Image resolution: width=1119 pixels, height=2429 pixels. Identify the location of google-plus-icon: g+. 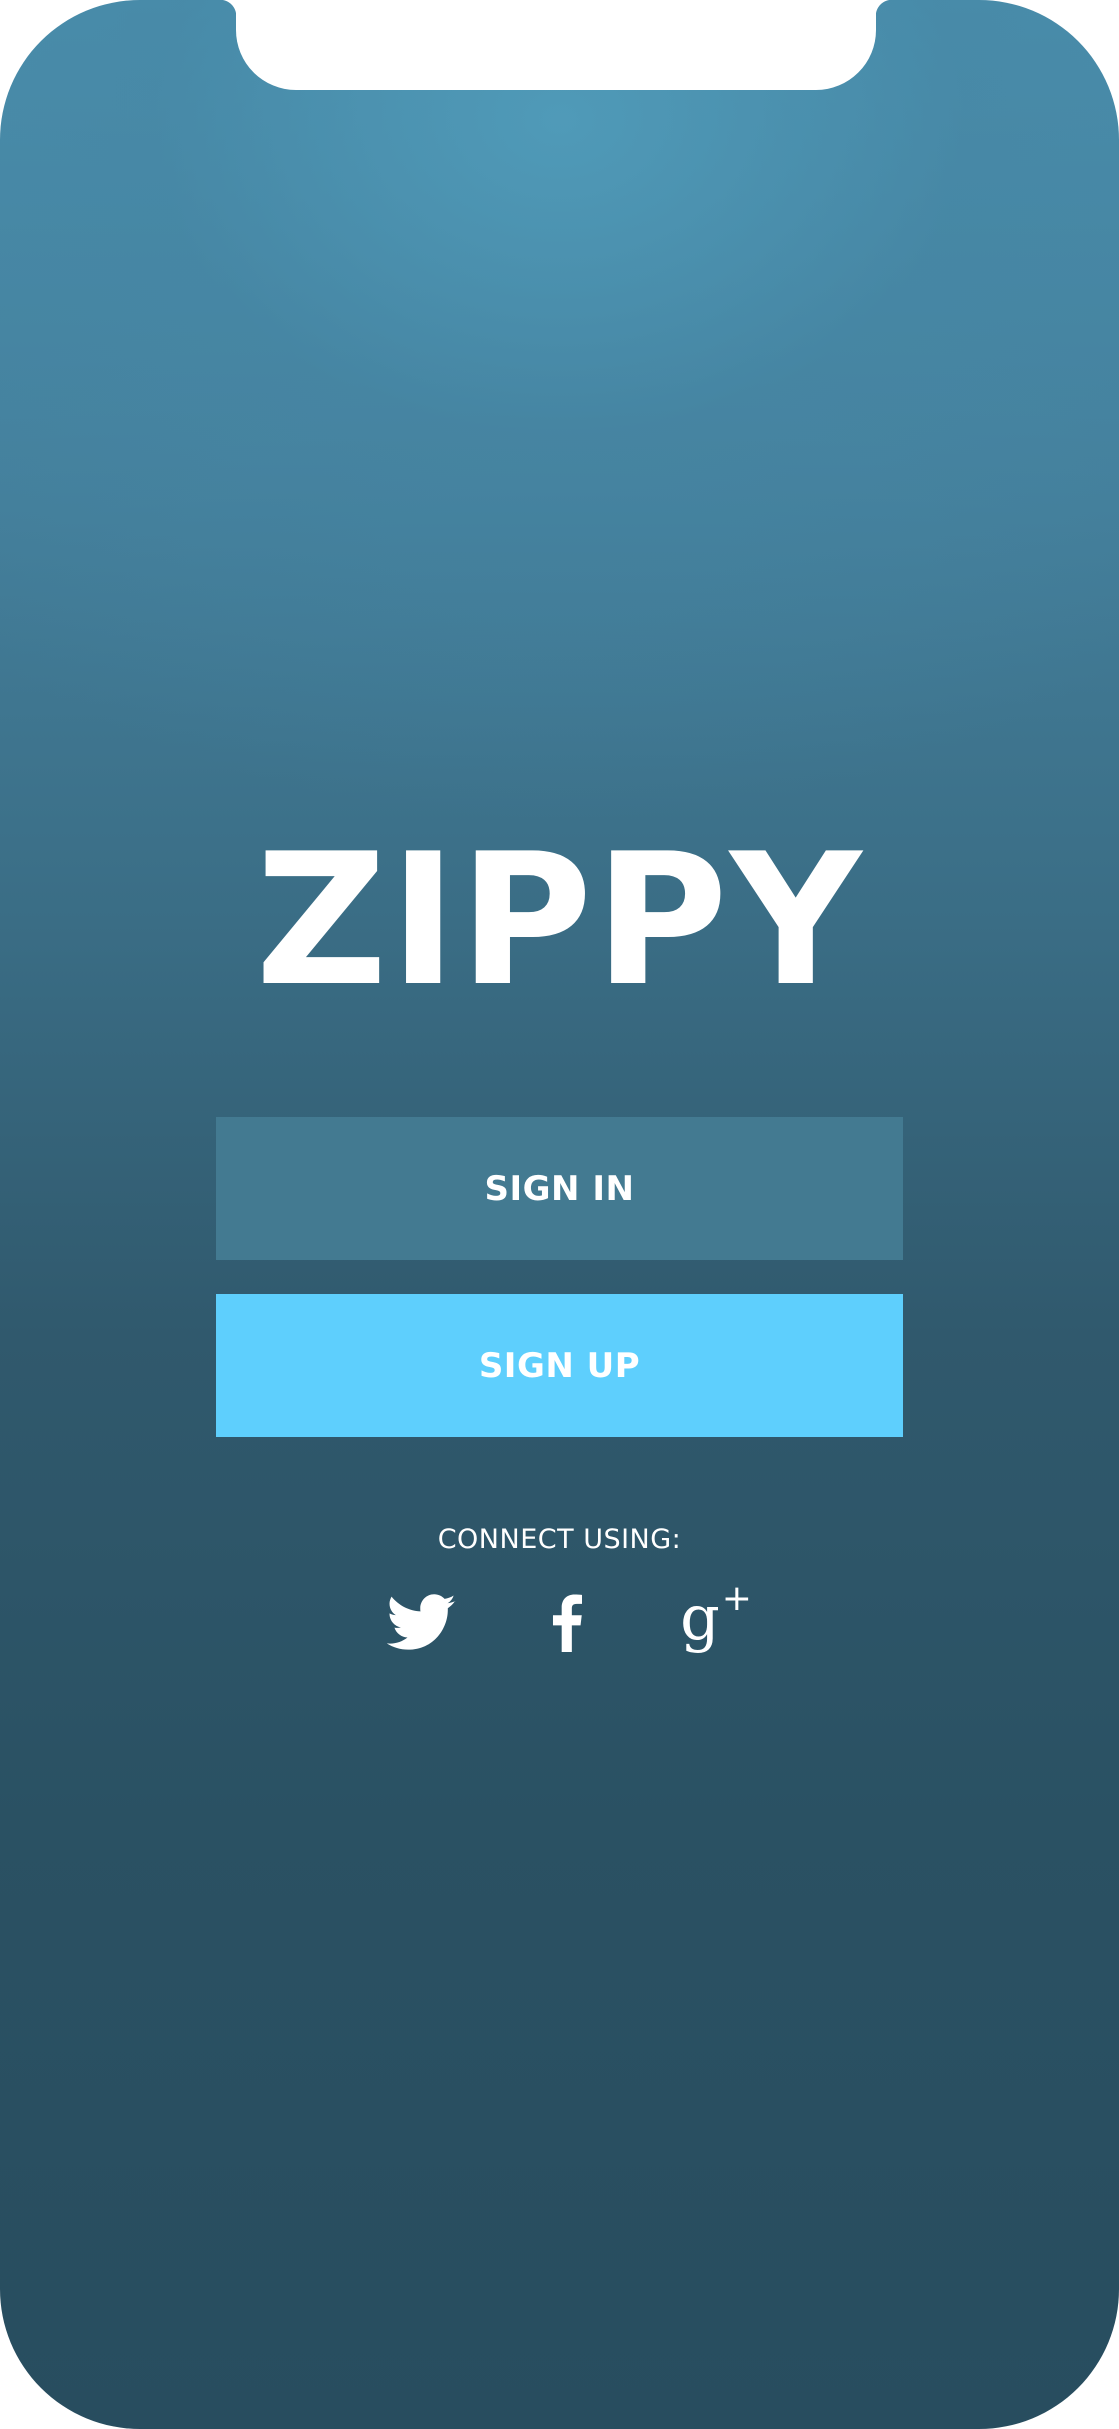
(716, 1616).